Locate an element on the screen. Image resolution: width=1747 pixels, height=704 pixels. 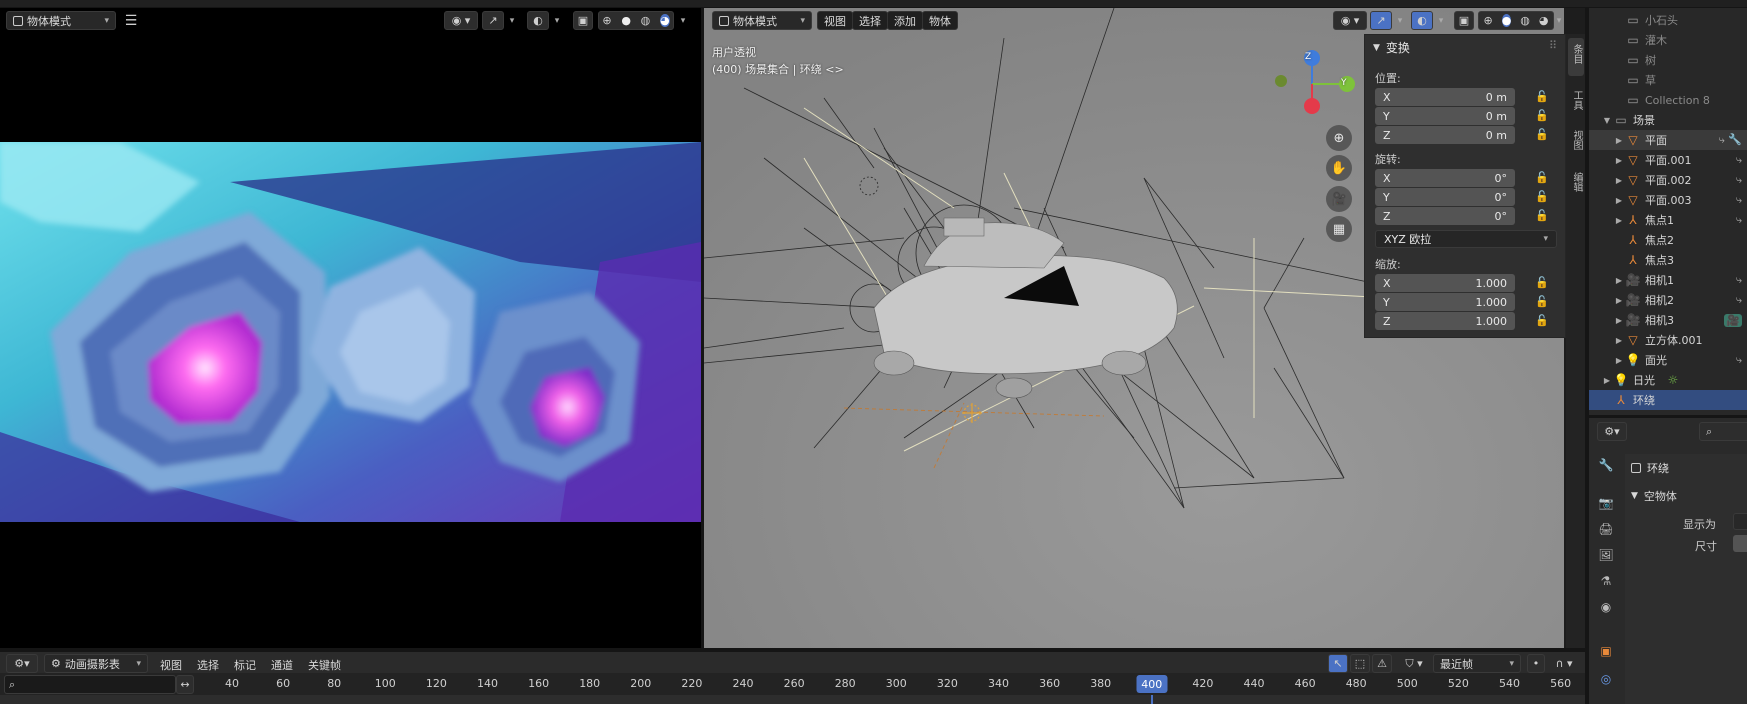
timeline-body is located at coordinates (792, 699).